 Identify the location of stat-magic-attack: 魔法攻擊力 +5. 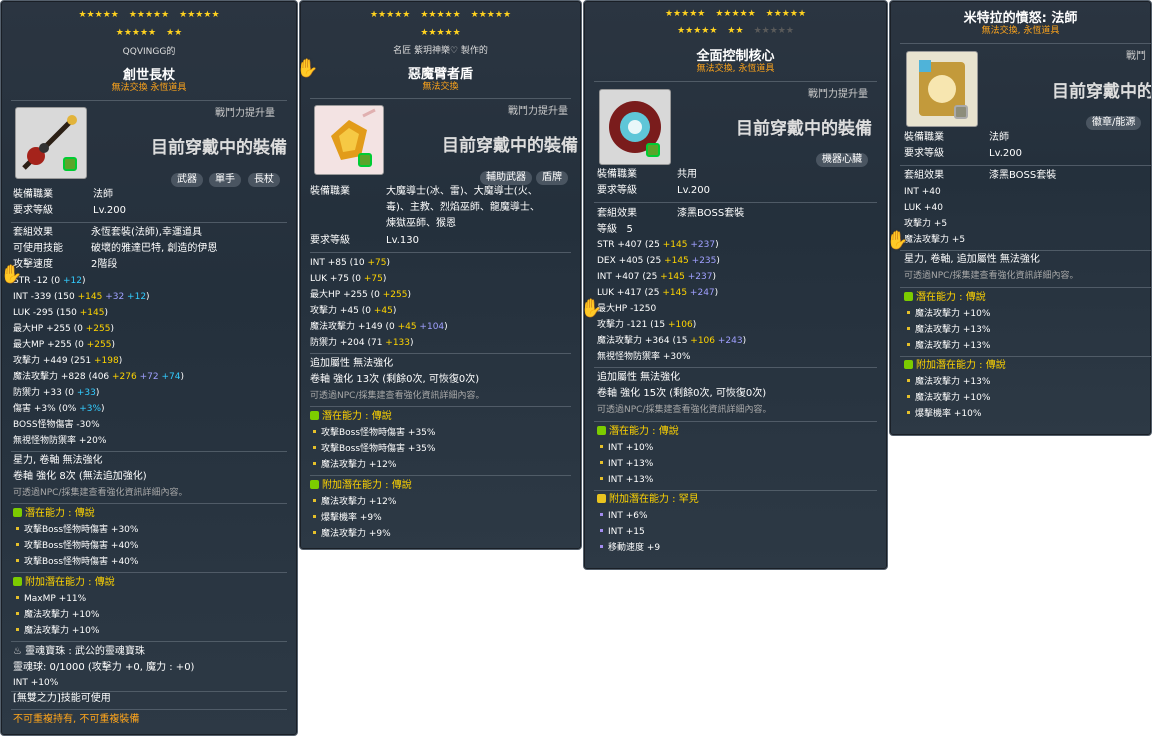
(935, 240).